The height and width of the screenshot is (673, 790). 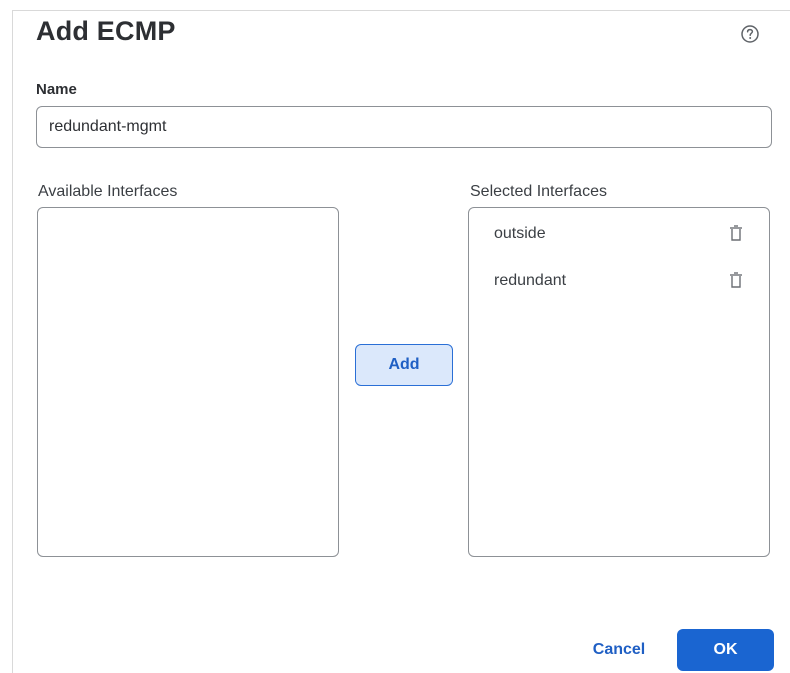 I want to click on selected-interface-item: redundant, so click(x=619, y=278).